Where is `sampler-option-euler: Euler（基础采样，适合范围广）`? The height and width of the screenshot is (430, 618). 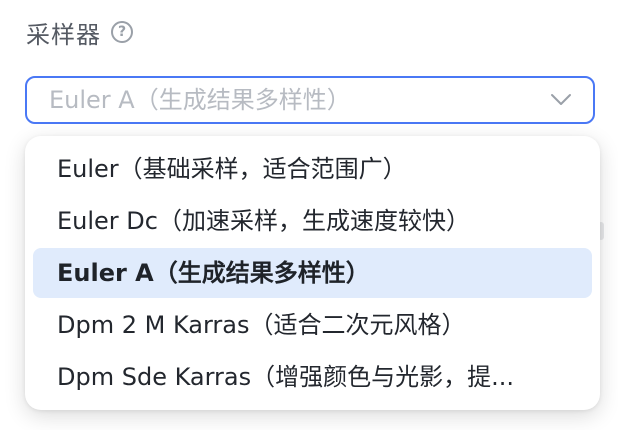
sampler-option-euler: Euler（基础采样，适合范围广） is located at coordinates (312, 169).